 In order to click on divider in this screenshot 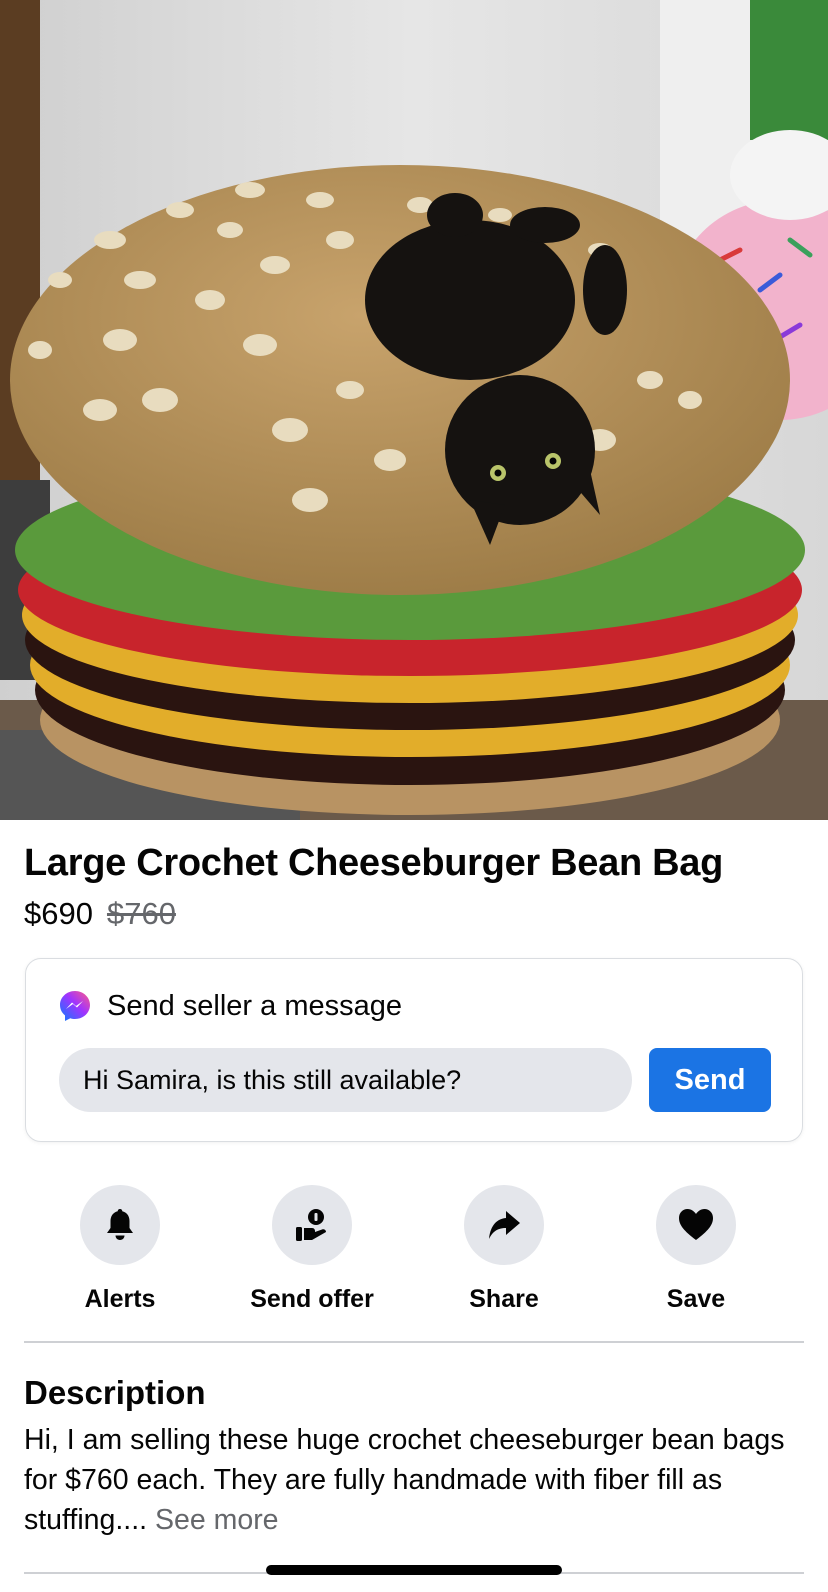, I will do `click(414, 1342)`.